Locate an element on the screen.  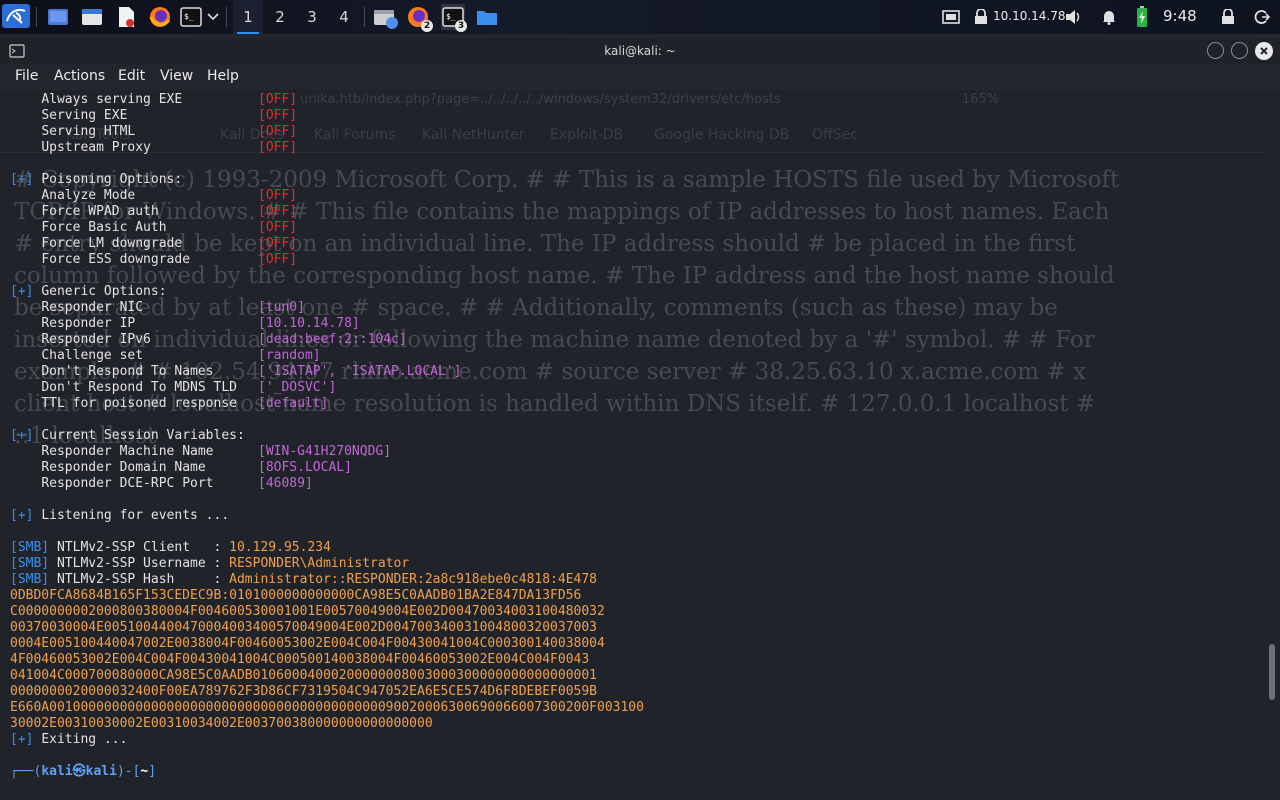
ghost-bookmark: Exploit-DB is located at coordinates (587, 135).